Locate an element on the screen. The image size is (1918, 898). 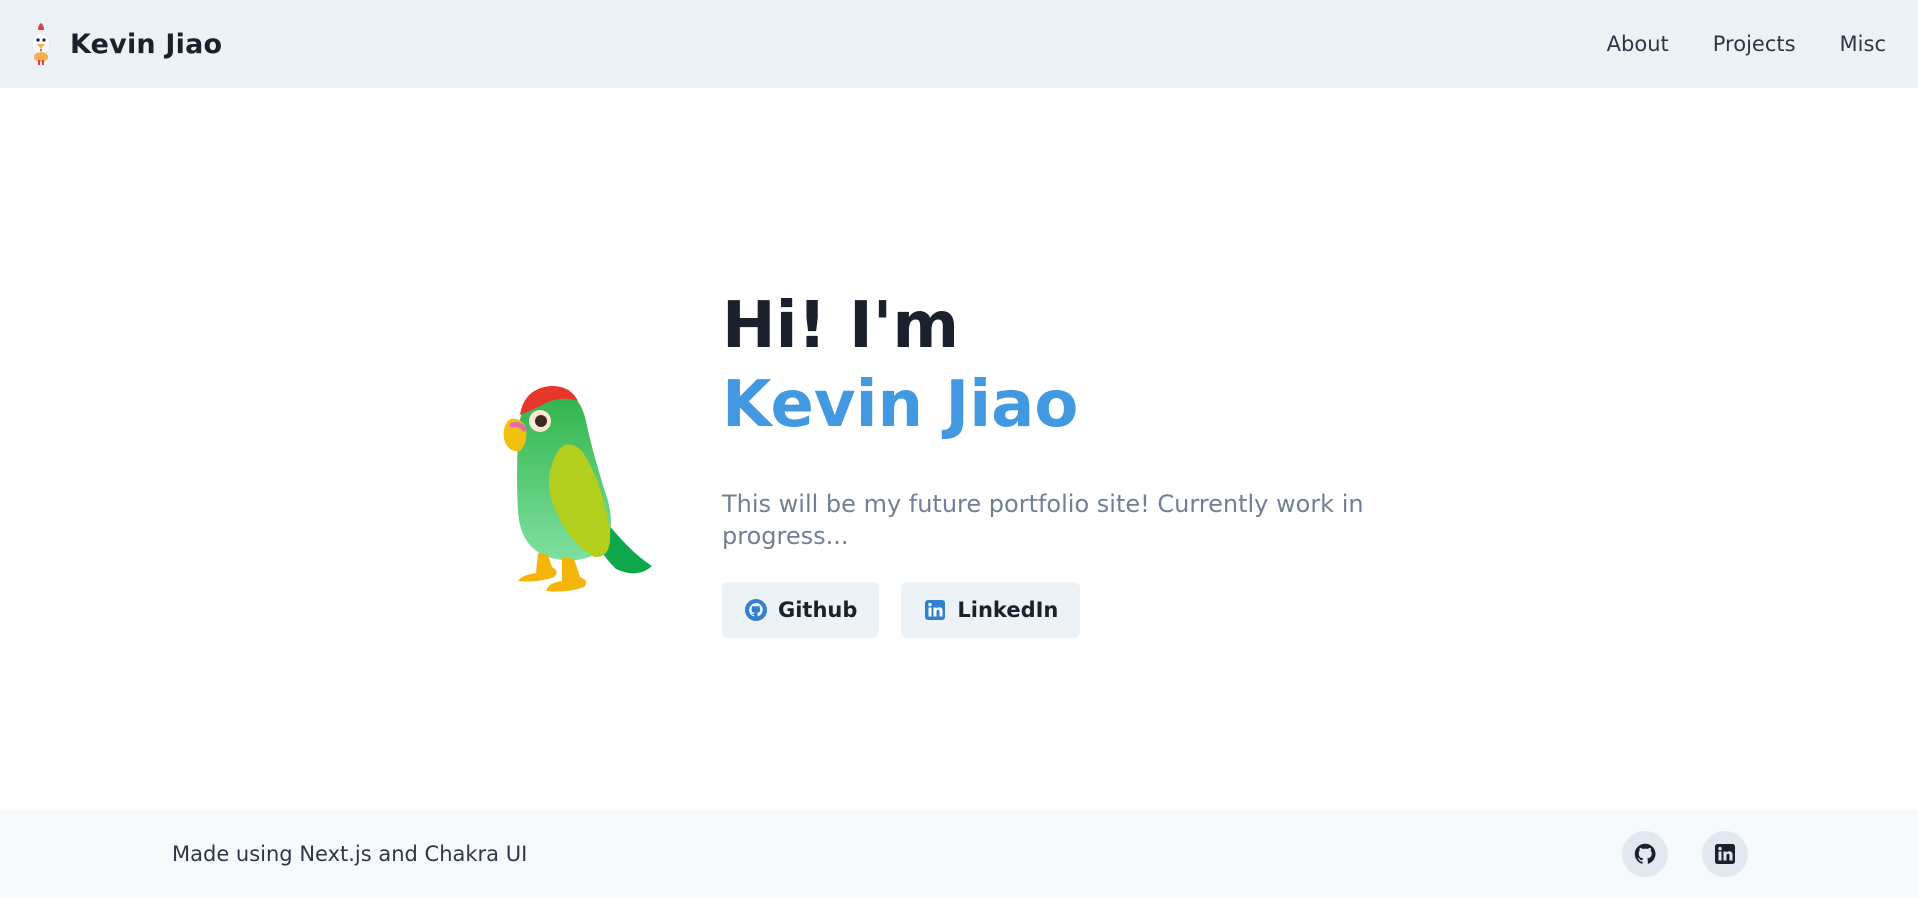
social-buttons: Github LinkedIn is located at coordinates (1082, 610).